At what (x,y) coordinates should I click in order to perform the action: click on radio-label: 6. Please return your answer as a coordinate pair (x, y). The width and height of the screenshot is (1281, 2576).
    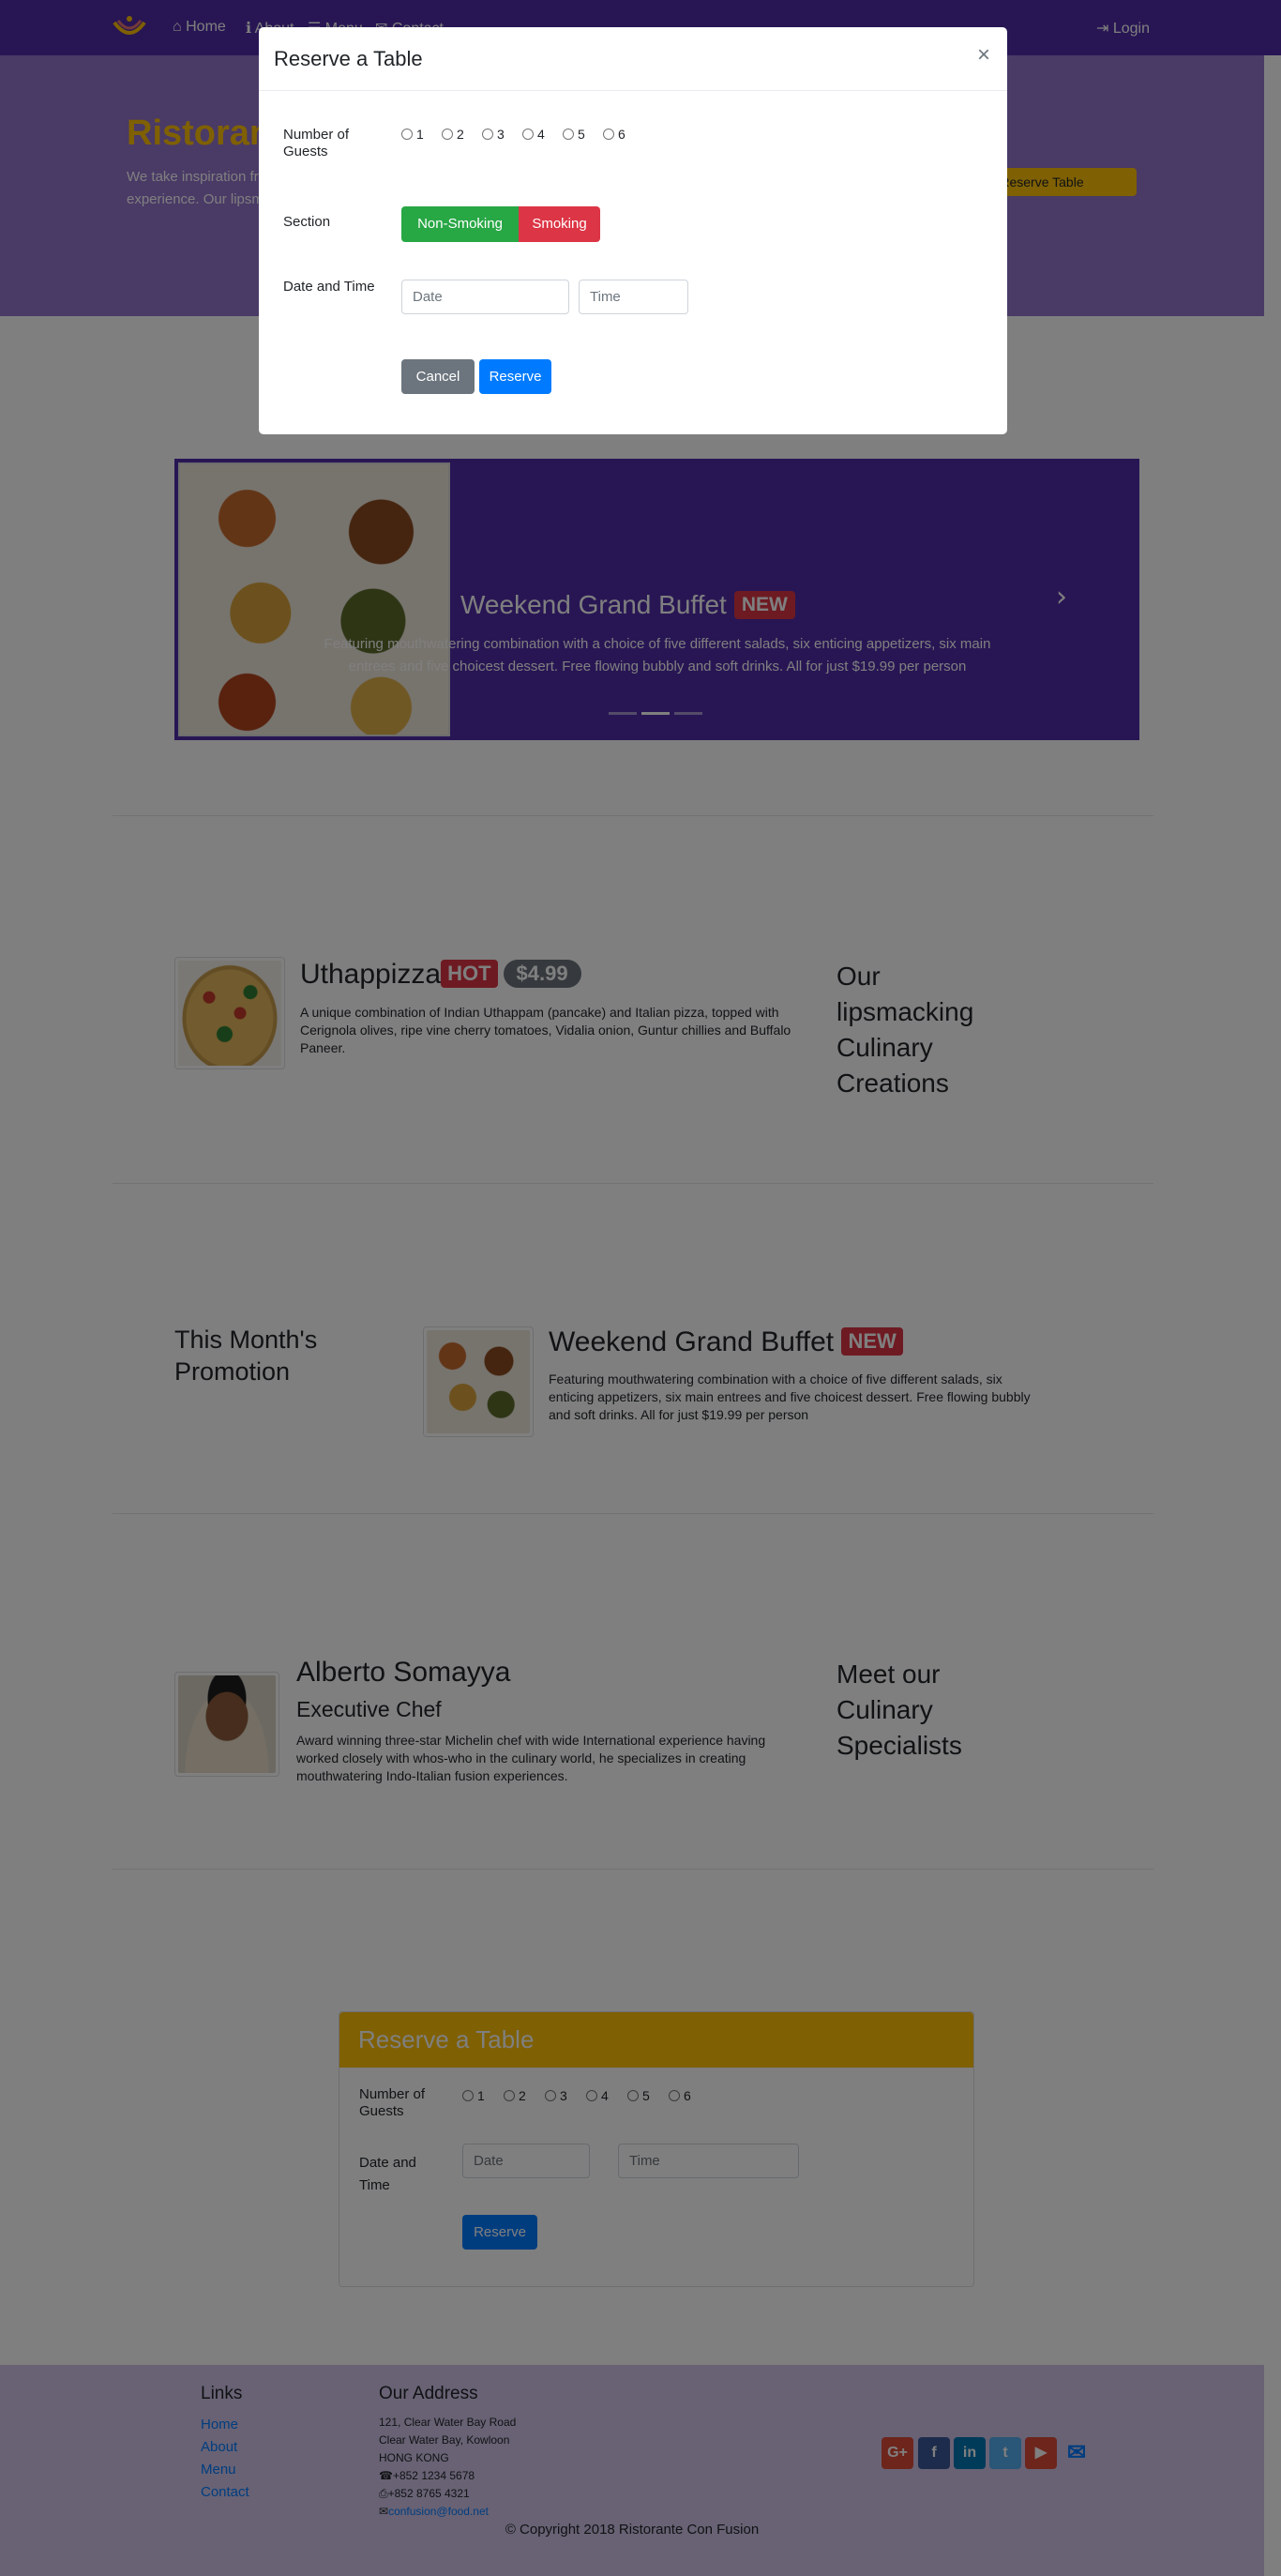
    Looking at the image, I should click on (621, 134).